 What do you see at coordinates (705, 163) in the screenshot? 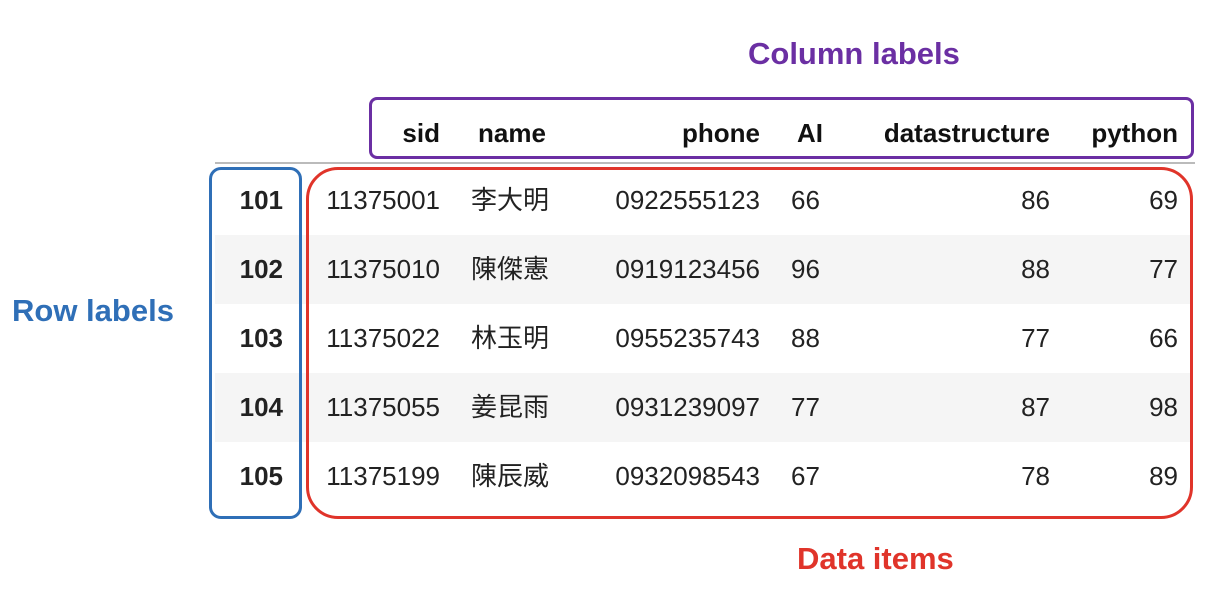
I see `header-divider` at bounding box center [705, 163].